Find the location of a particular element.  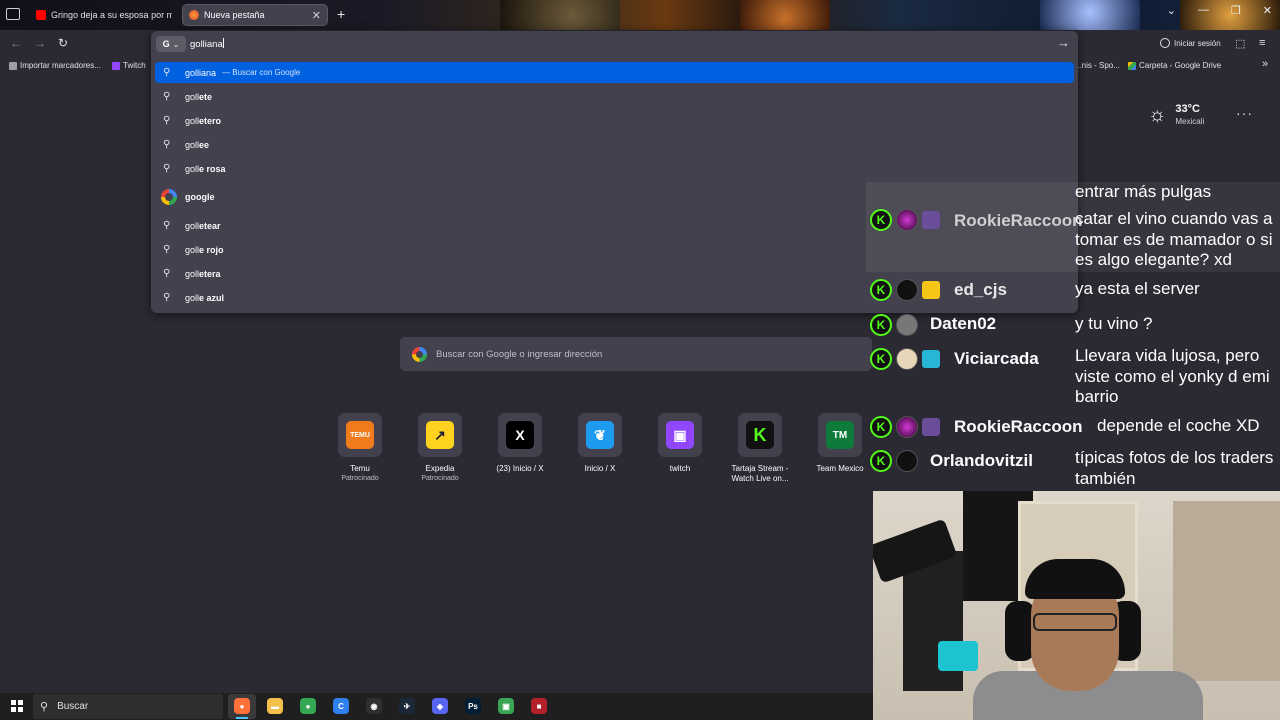

bookmark-label: Twitch is located at coordinates (134, 65).